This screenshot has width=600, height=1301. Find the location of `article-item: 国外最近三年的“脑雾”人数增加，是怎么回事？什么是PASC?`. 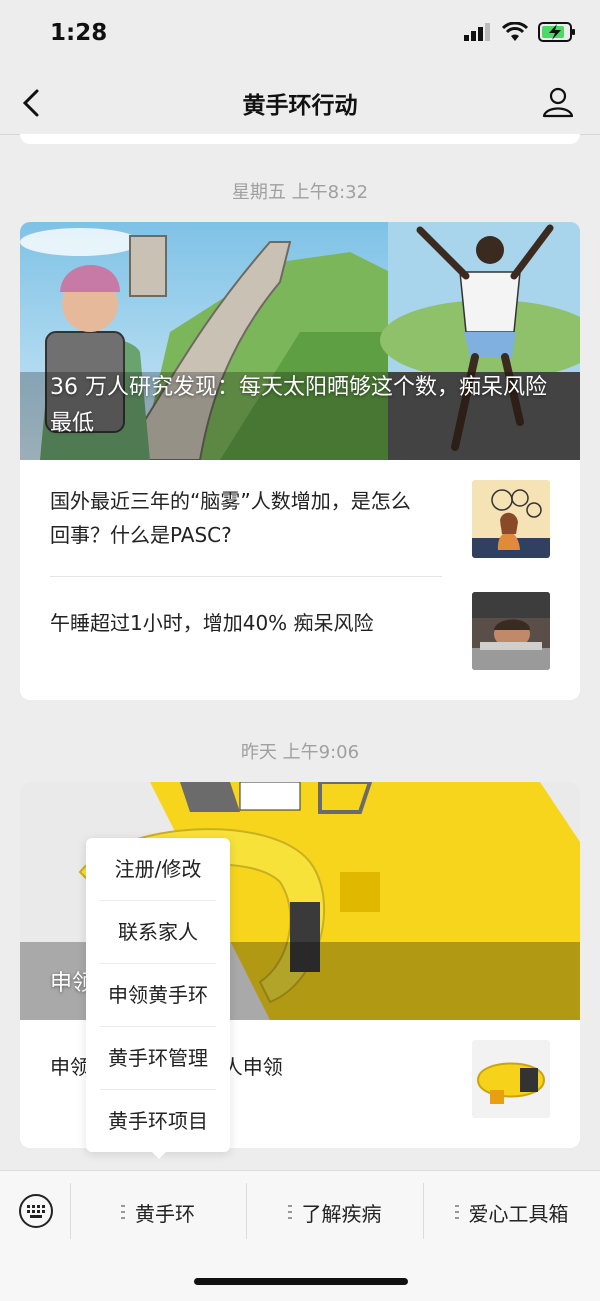

article-item: 国外最近三年的“脑雾”人数增加，是怎么回事？什么是PASC? is located at coordinates (300, 518).